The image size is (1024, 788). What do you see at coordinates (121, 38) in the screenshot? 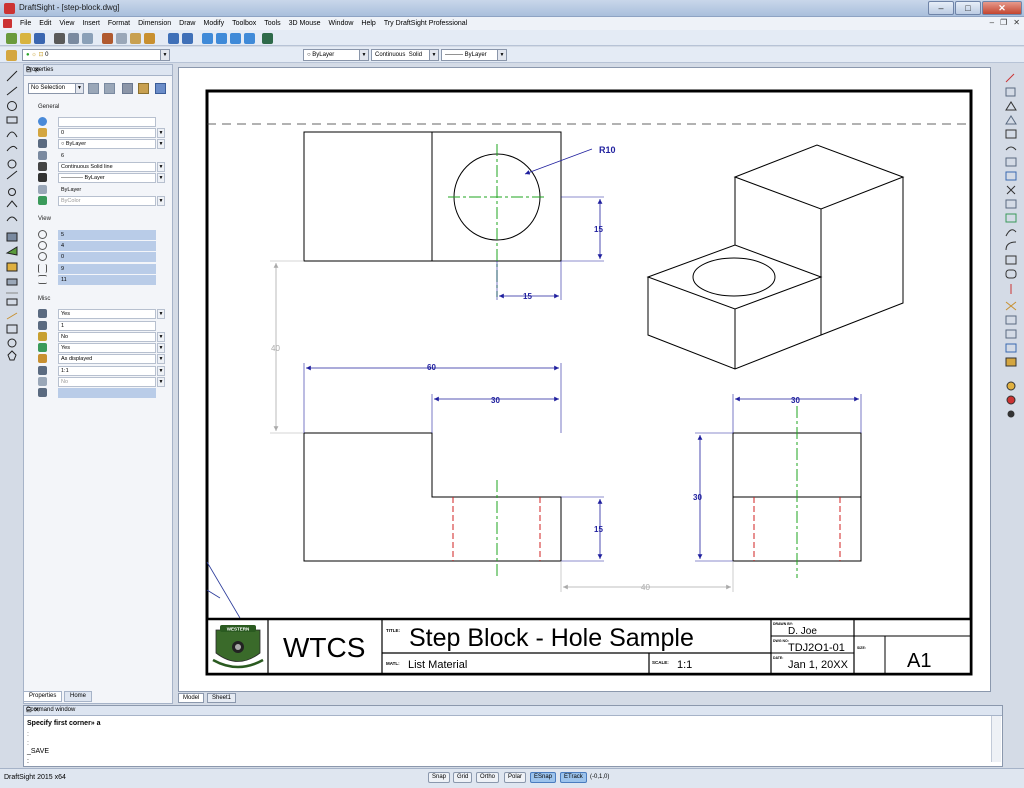
I see `copy-icon` at bounding box center [121, 38].